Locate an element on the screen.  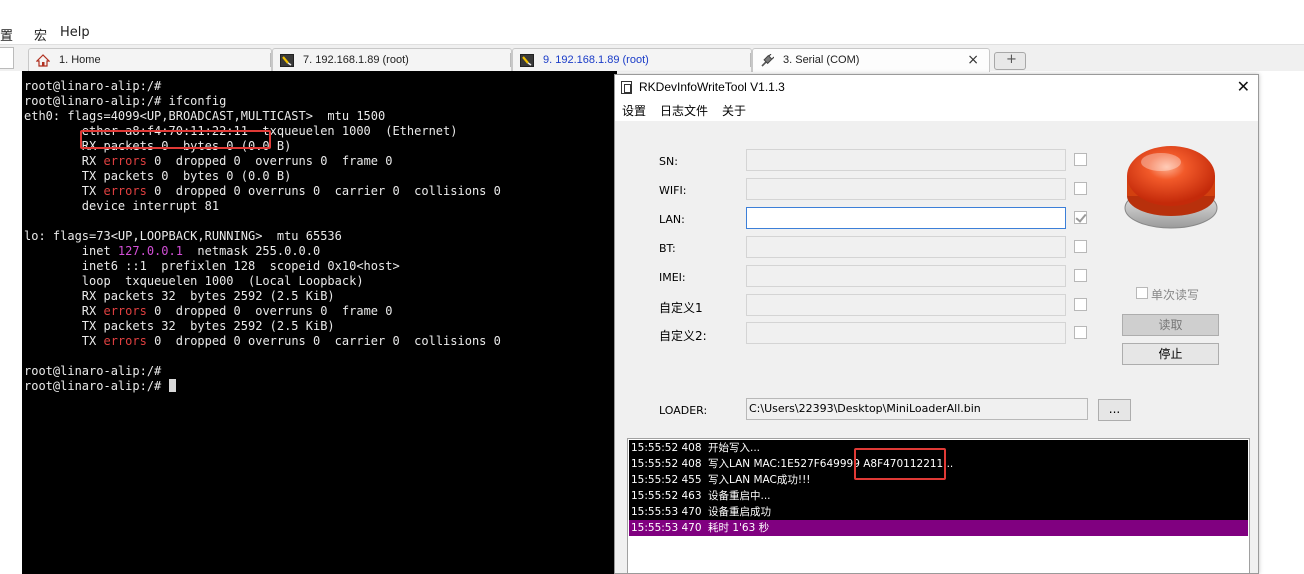
log-message: 设备重启成功 is located at coordinates (739, 512).